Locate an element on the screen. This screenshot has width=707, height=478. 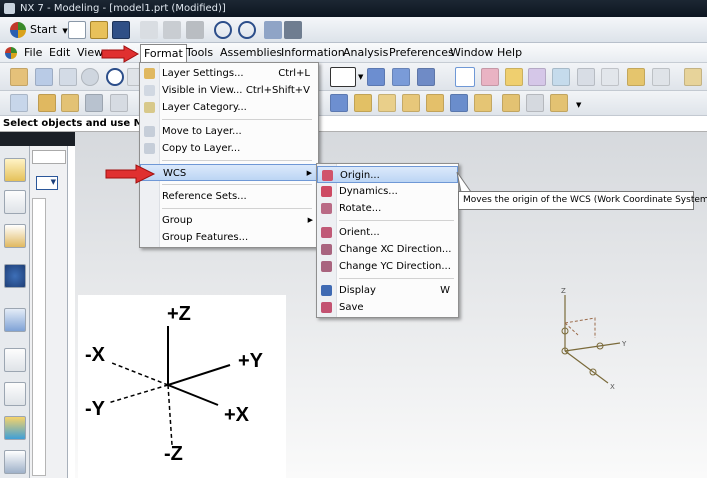
copy-icon is located at coordinates (172, 30).